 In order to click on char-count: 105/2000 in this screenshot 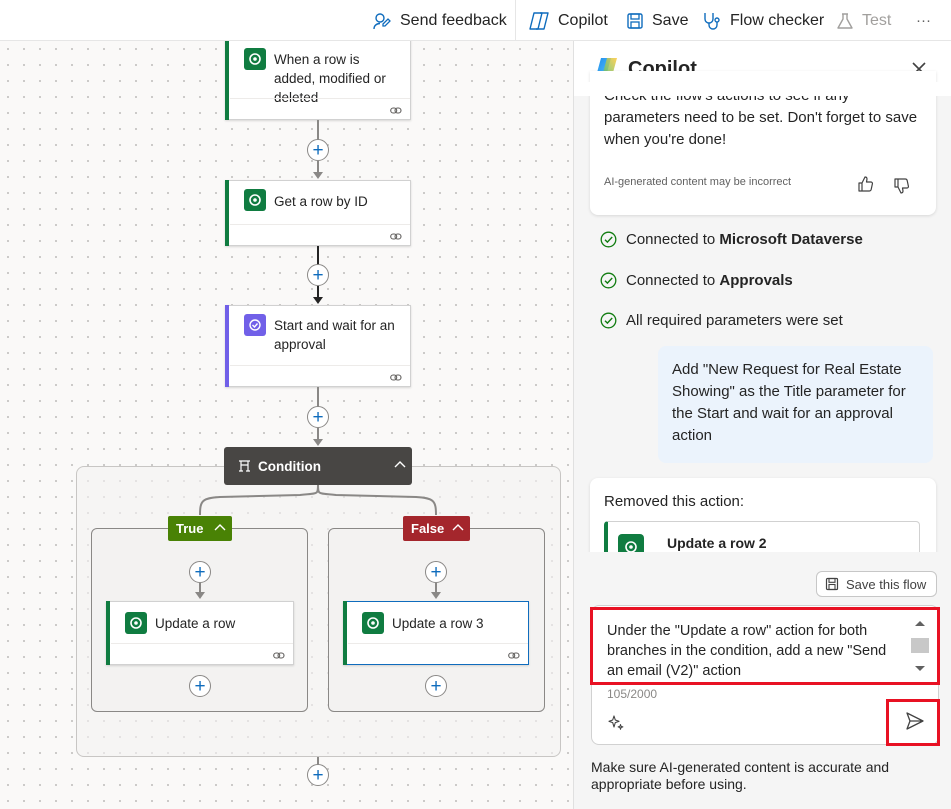, I will do `click(632, 694)`.